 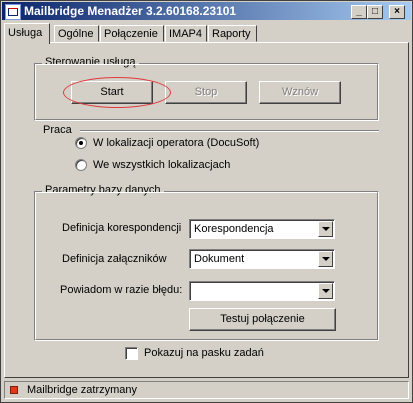 What do you see at coordinates (57, 130) in the screenshot?
I see `work-label: Praca` at bounding box center [57, 130].